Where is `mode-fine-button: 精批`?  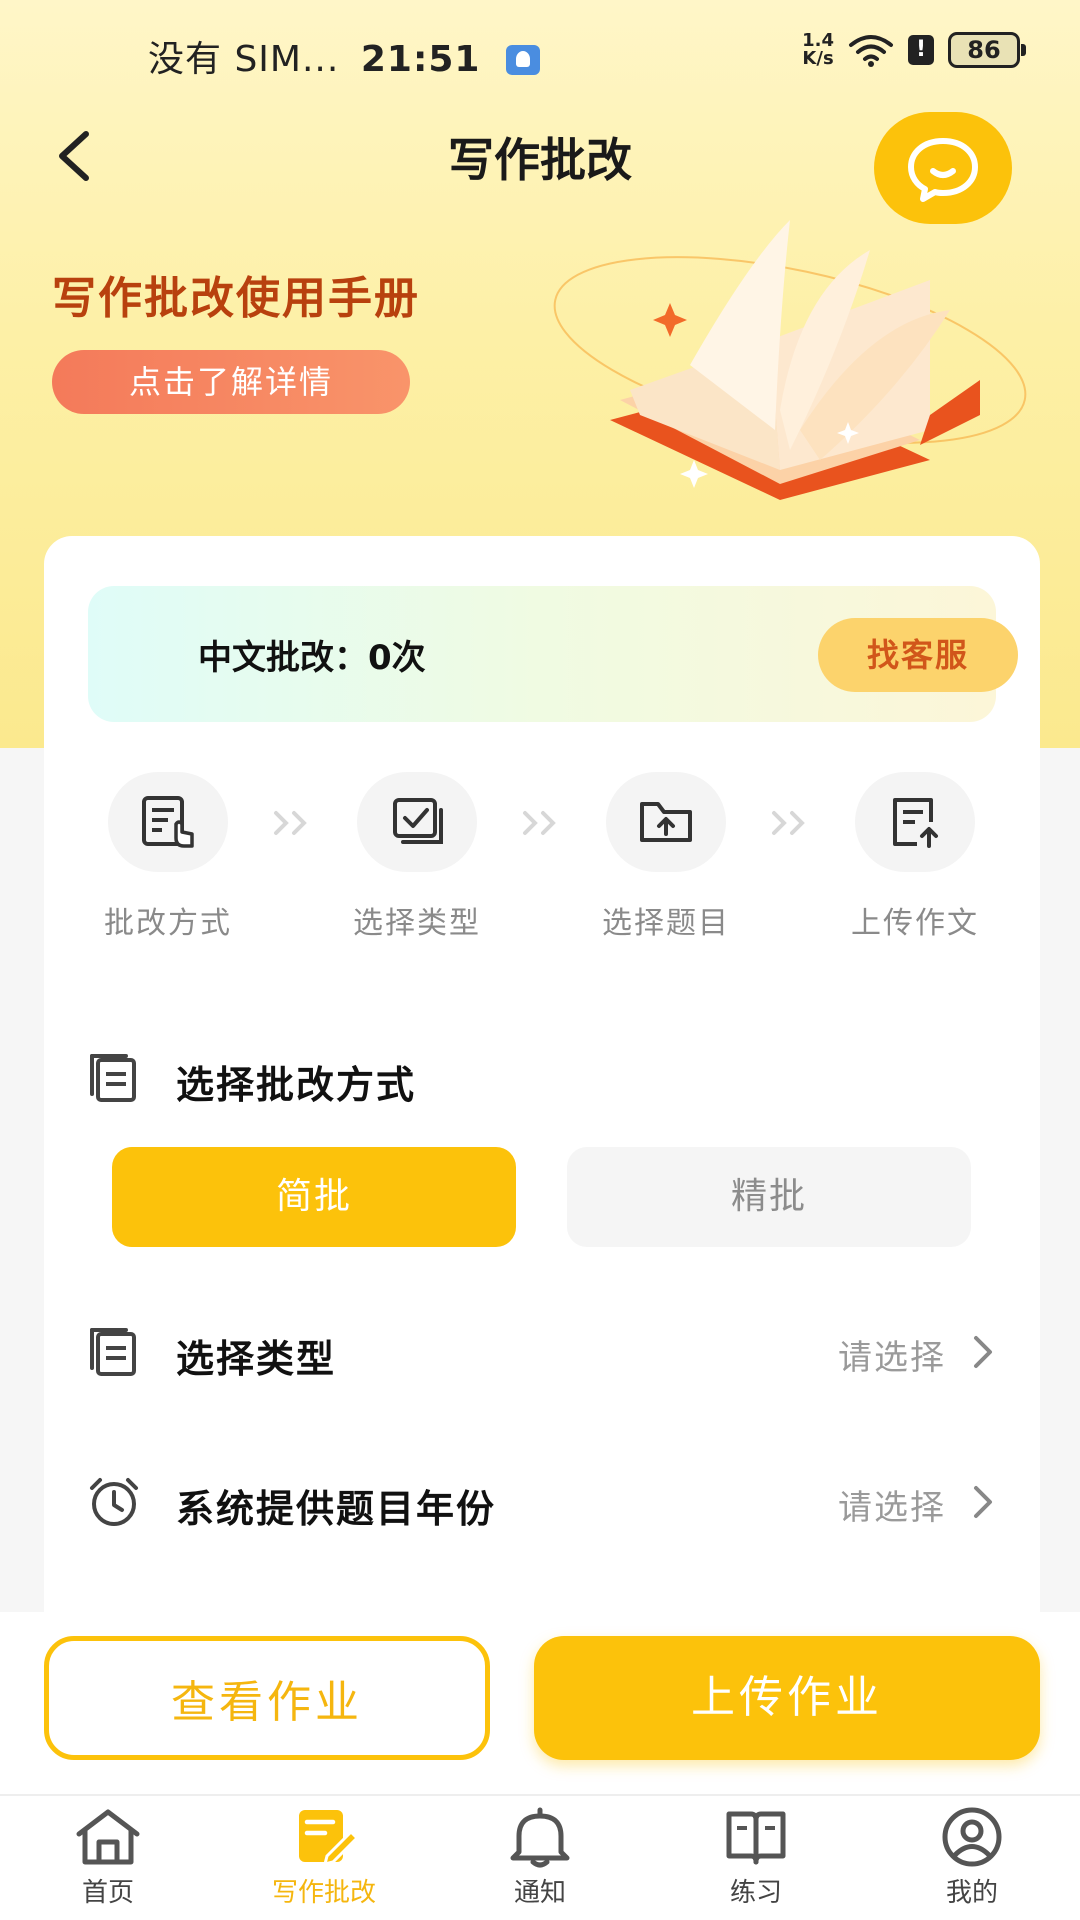 mode-fine-button: 精批 is located at coordinates (769, 1197).